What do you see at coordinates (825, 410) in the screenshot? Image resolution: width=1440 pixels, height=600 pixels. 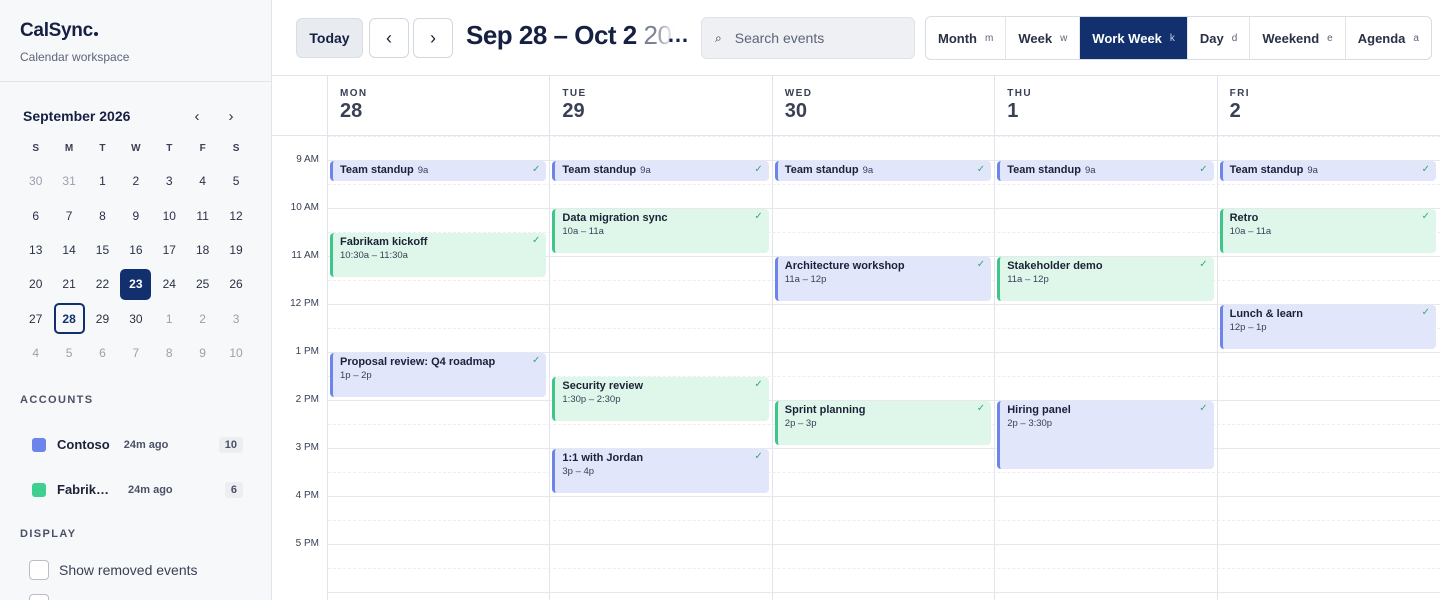 I see `event-title: Sprint planning` at bounding box center [825, 410].